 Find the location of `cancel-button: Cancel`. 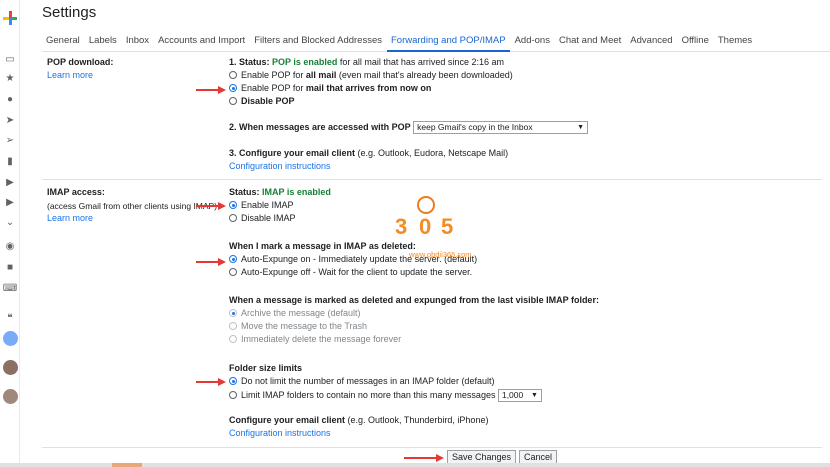

cancel-button: Cancel is located at coordinates (538, 457).